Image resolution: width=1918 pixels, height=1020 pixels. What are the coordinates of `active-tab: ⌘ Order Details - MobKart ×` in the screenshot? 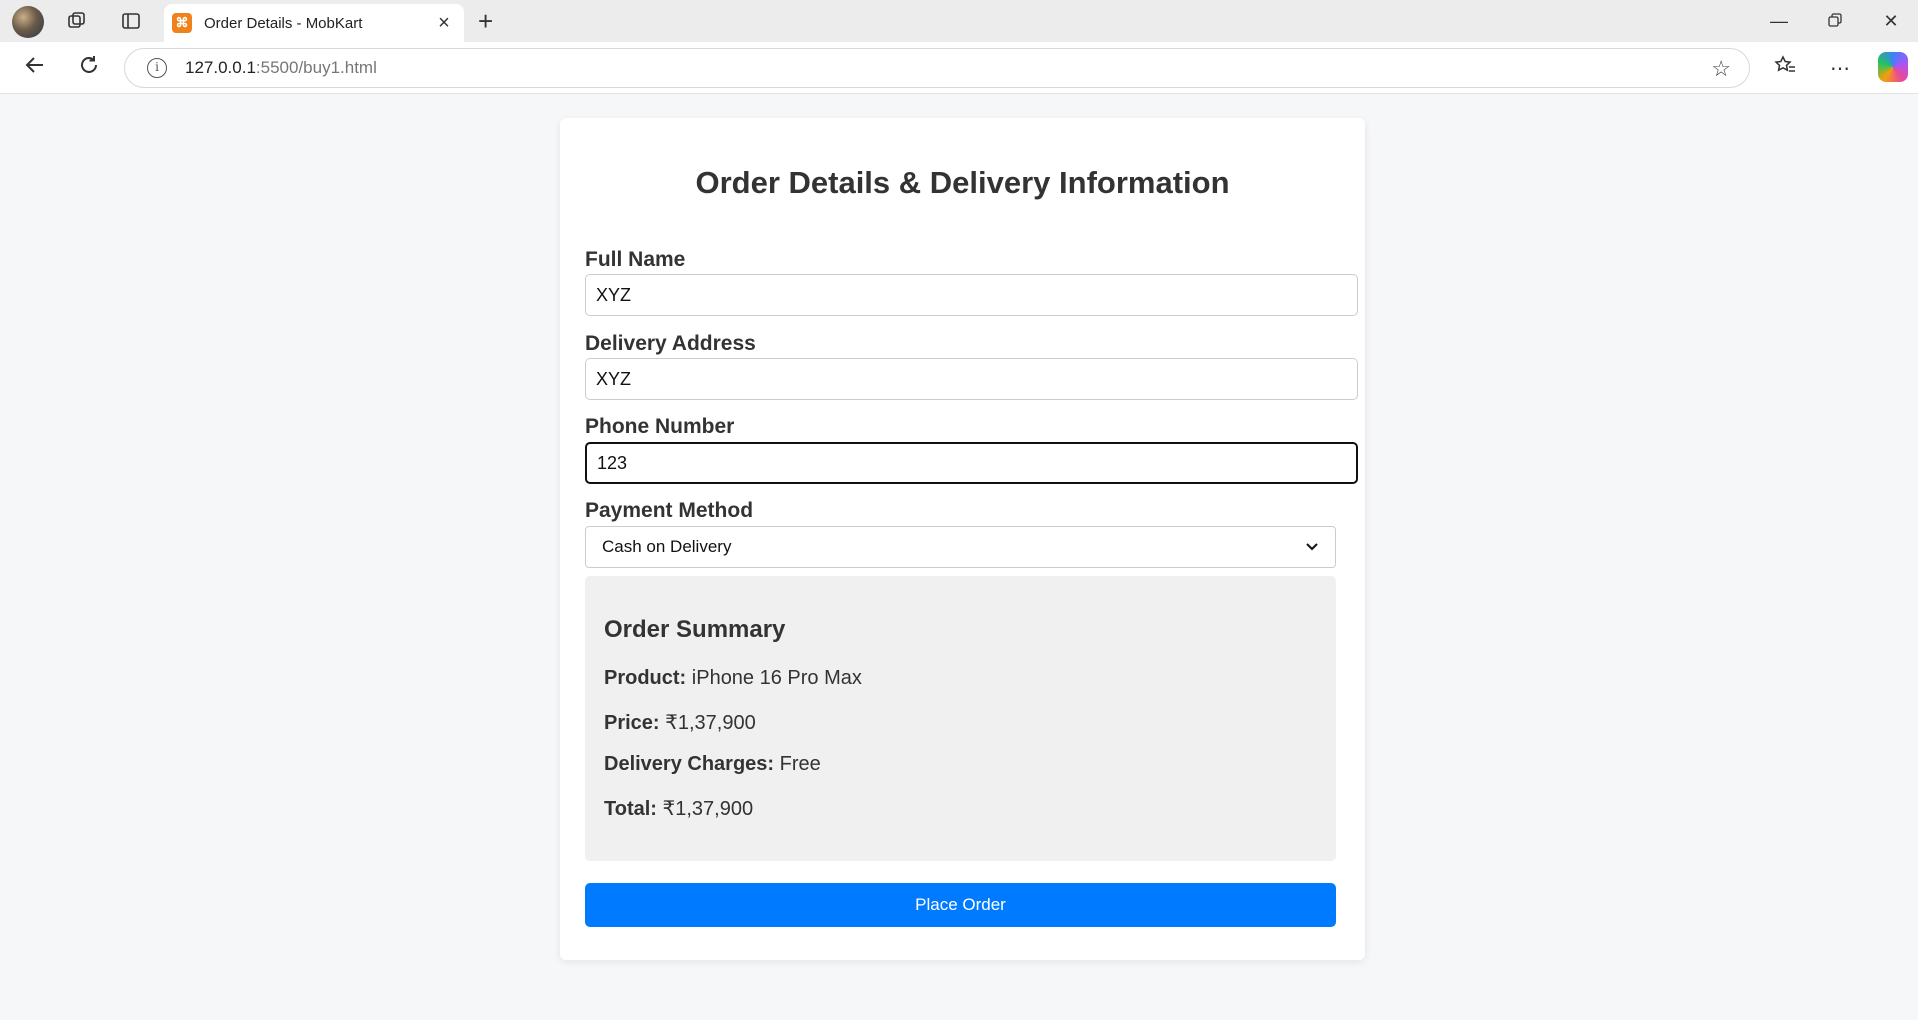 It's located at (314, 23).